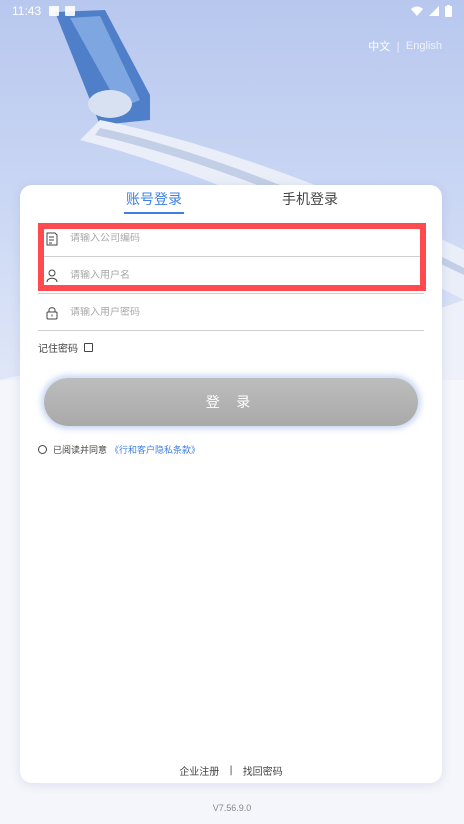 Image resolution: width=464 pixels, height=824 pixels. I want to click on tab-phone-login: 手机登录, so click(310, 199).